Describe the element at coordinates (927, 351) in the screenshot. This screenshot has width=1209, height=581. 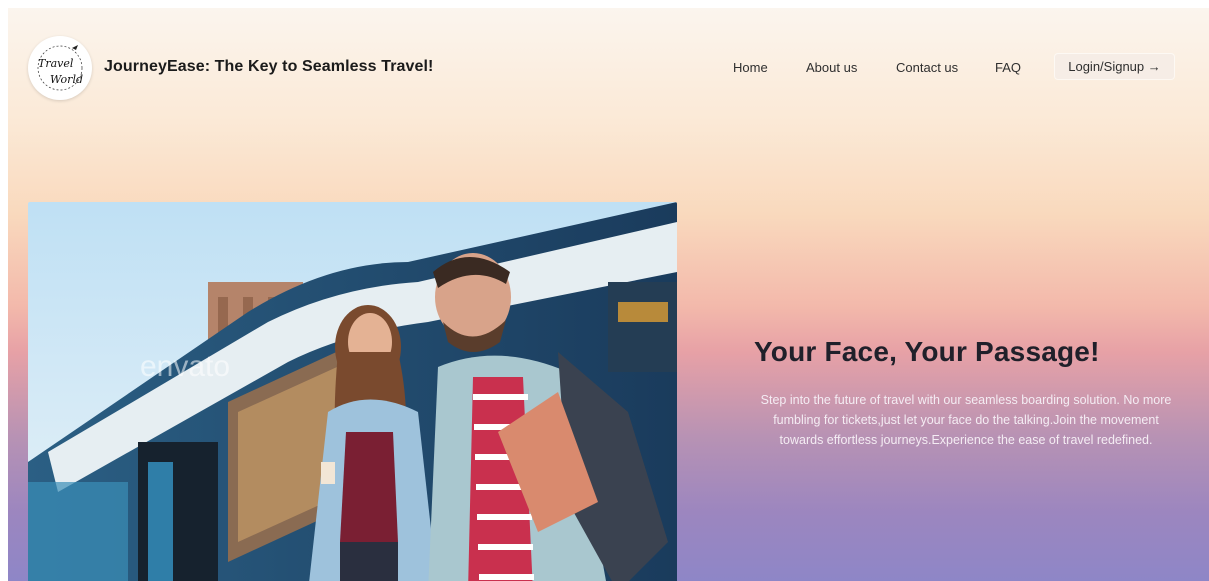
I see `hero-headline: Your Face, Your Passage!` at that location.